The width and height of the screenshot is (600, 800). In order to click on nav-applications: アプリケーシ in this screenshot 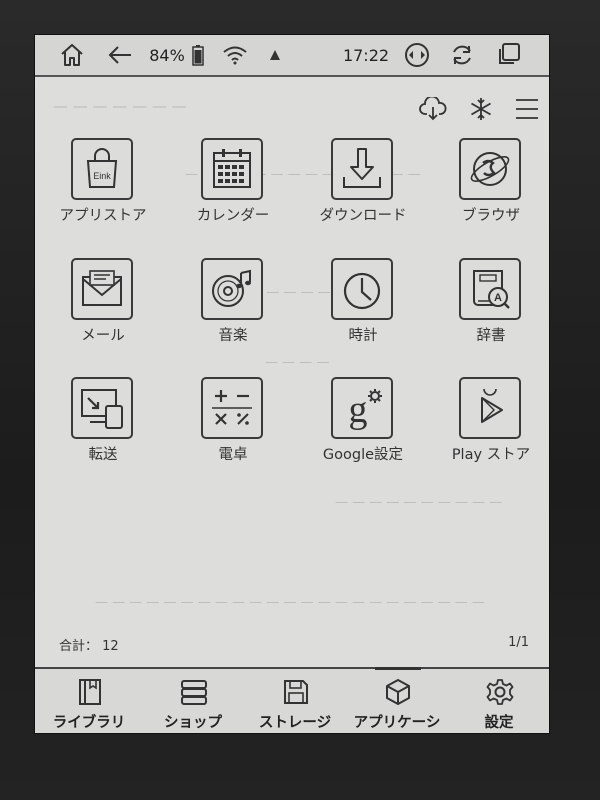, I will do `click(397, 700)`.